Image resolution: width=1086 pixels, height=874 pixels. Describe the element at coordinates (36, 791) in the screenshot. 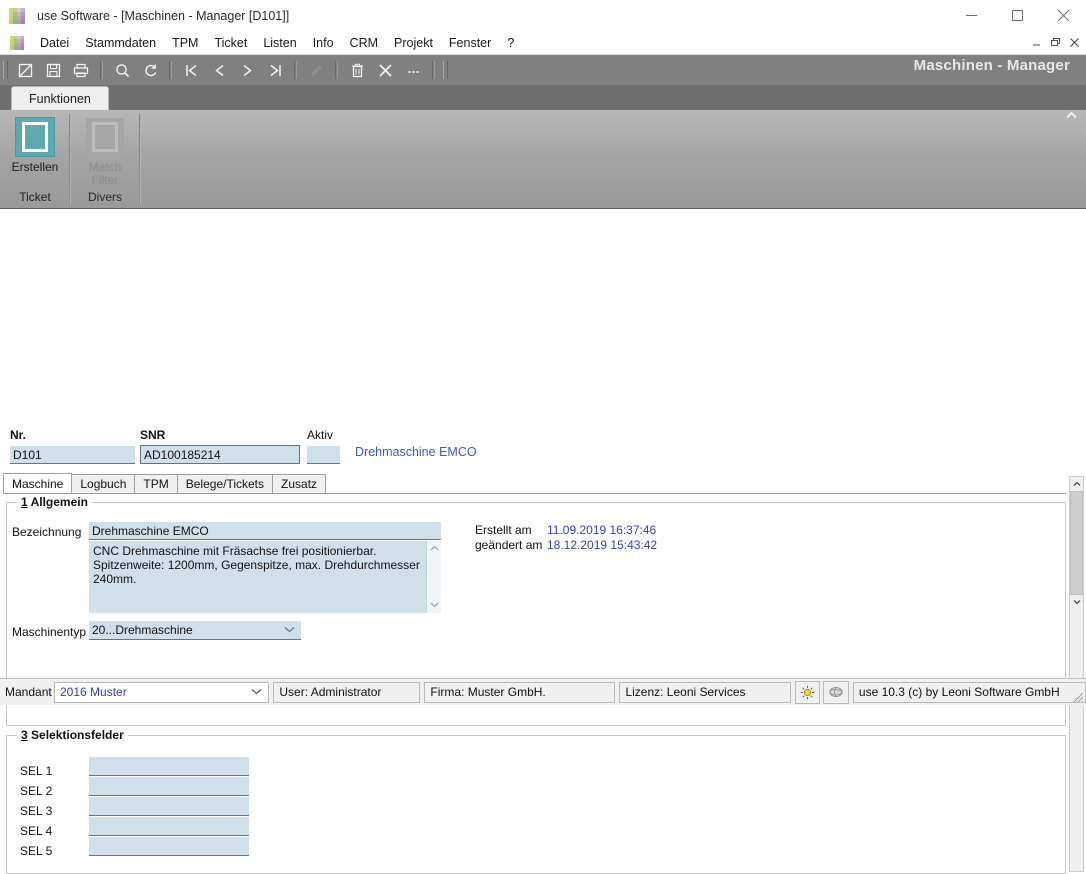

I see `sel2-label: SEL 2` at that location.